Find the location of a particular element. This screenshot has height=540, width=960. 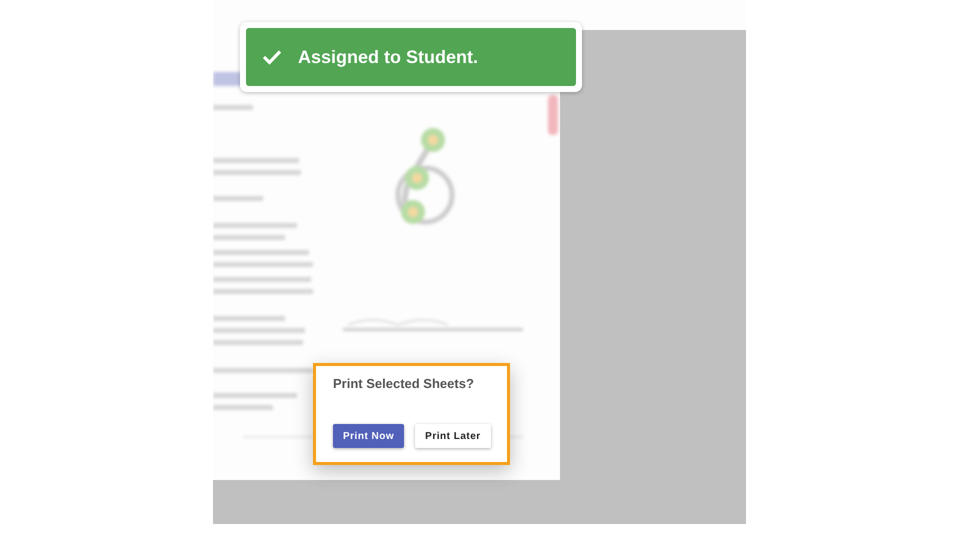

toast-message: Assigned to Student. is located at coordinates (388, 57).